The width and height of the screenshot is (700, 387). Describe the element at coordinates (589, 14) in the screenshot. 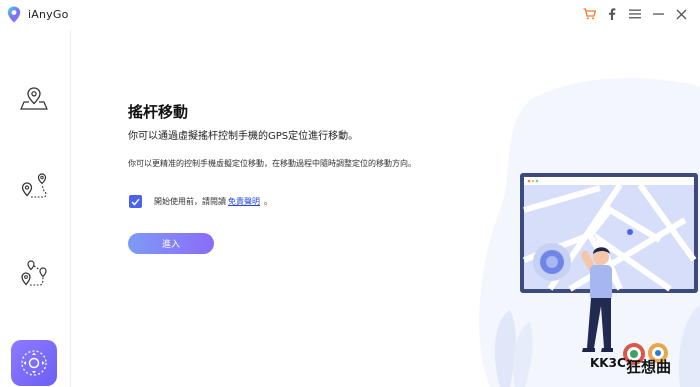

I see `cart-icon` at that location.